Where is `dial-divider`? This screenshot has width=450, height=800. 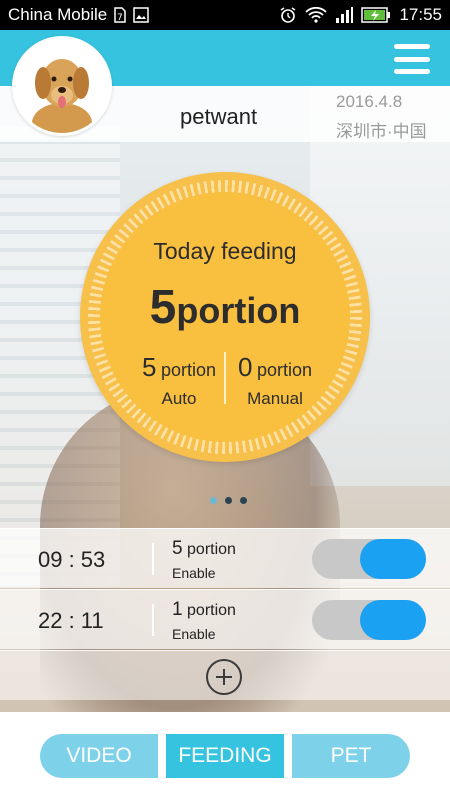
dial-divider is located at coordinates (225, 378).